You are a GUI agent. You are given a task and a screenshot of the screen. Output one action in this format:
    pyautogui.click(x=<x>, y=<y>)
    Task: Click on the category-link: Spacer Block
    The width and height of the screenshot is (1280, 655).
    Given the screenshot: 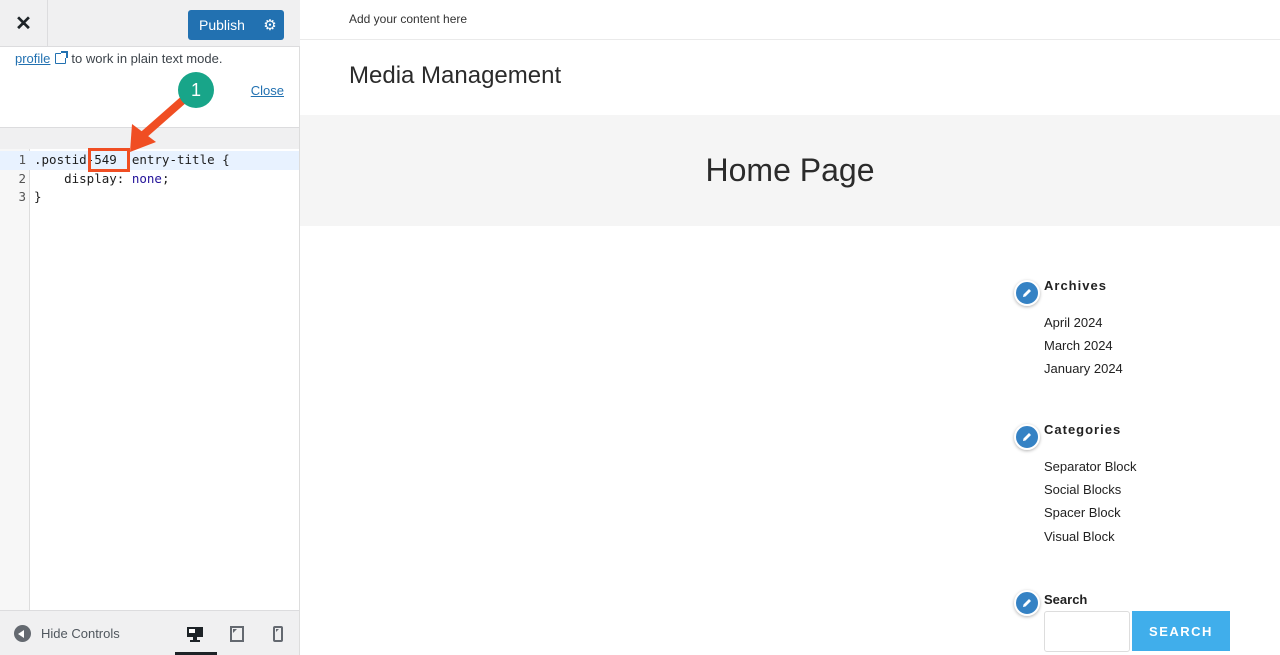 What is the action you would take?
    pyautogui.click(x=1082, y=512)
    